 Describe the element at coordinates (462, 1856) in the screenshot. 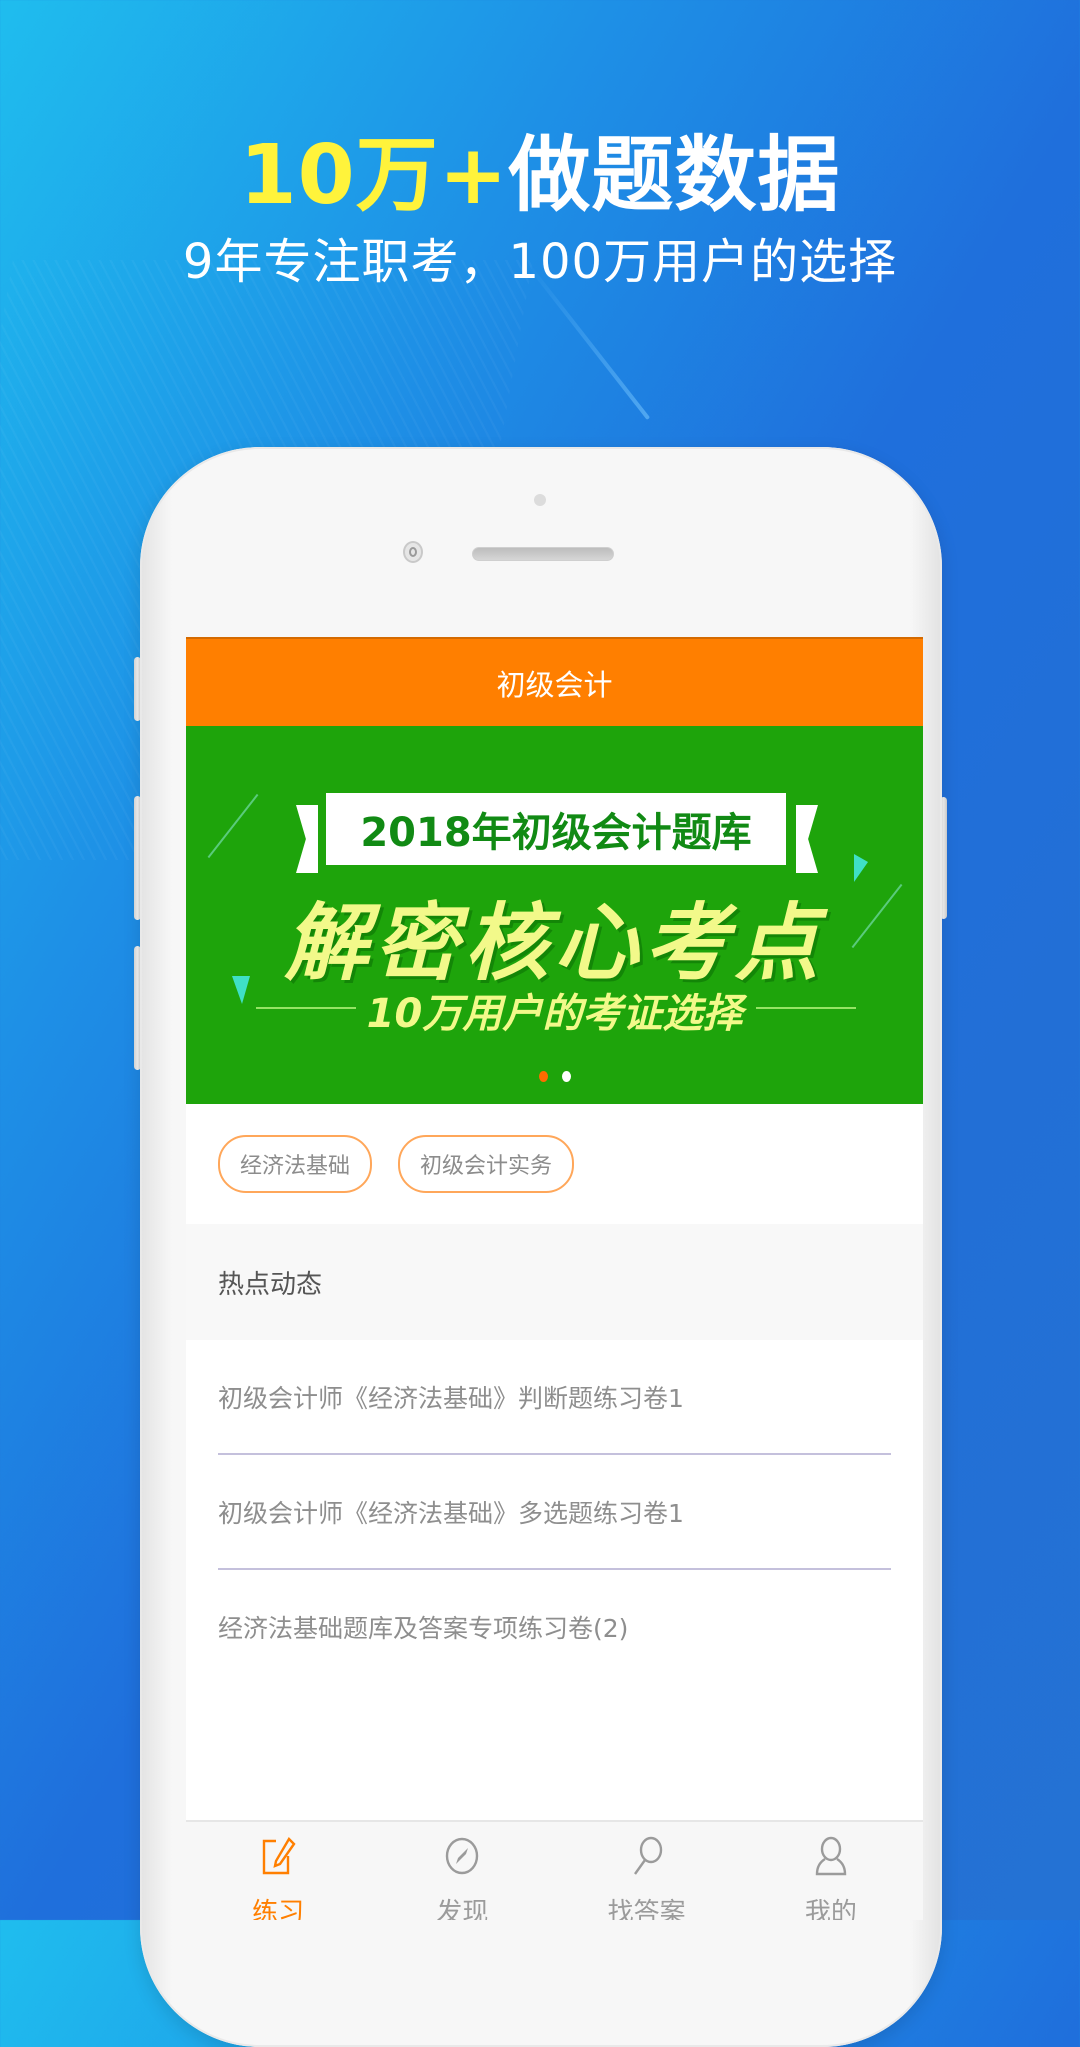

I see `compass-icon` at that location.